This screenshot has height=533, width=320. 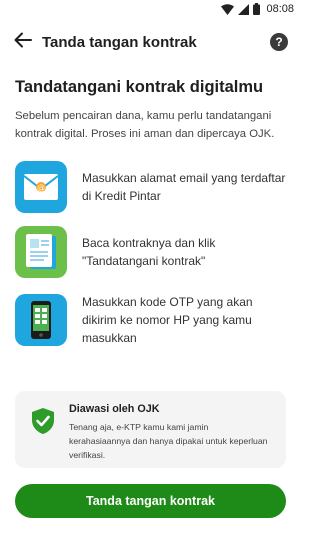 I want to click on signal-icon, so click(x=244, y=9).